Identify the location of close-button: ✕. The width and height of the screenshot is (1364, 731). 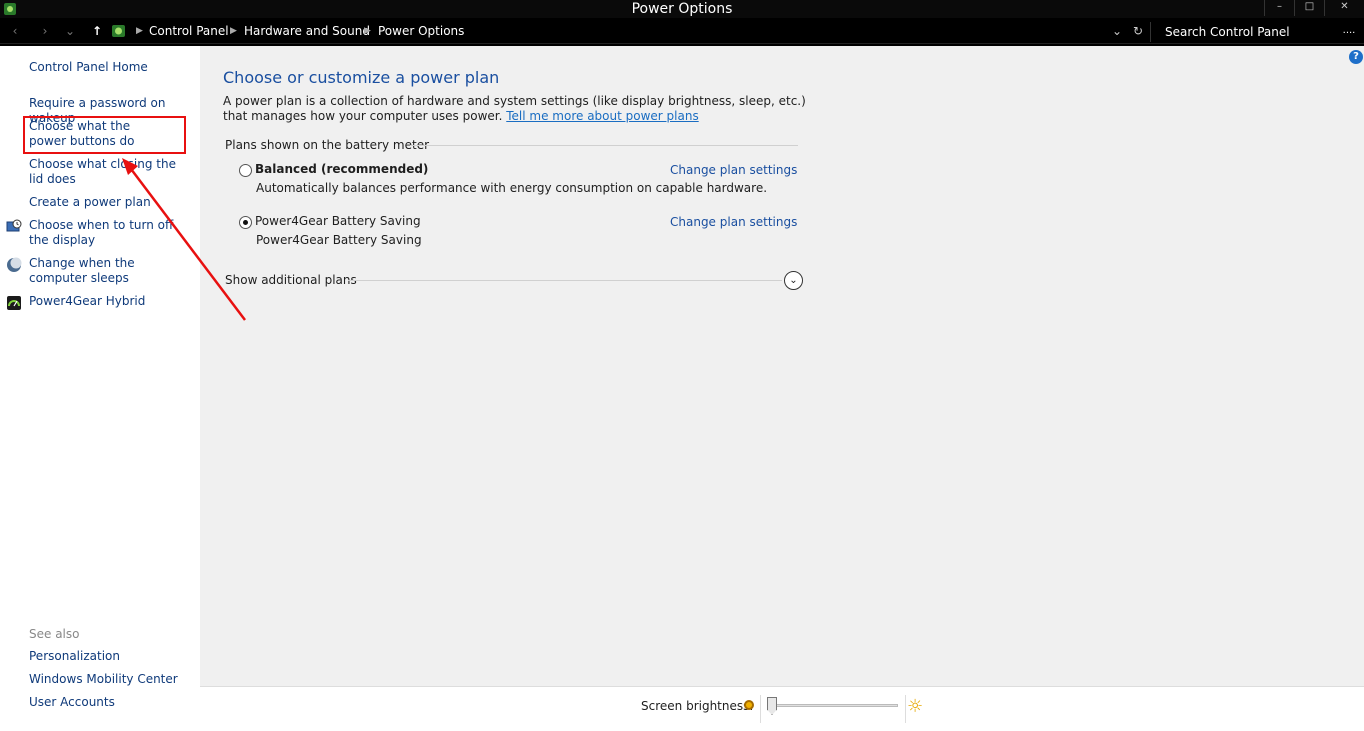
(1344, 8).